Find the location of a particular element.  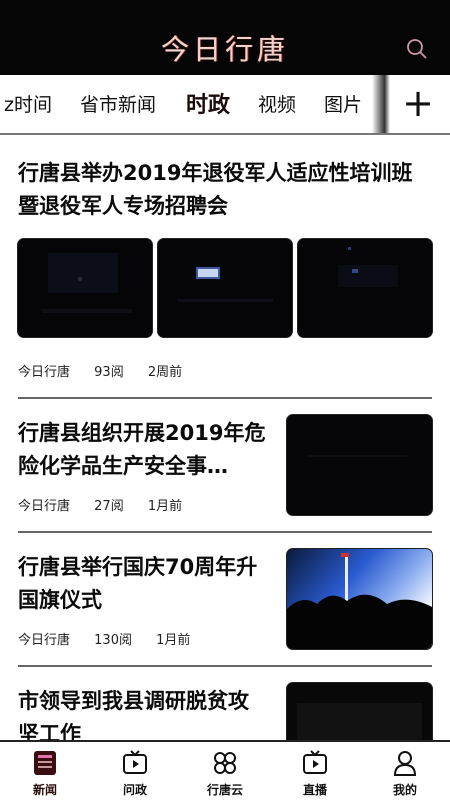

nav-xingtang-cloud: 行唐云 is located at coordinates (225, 772).